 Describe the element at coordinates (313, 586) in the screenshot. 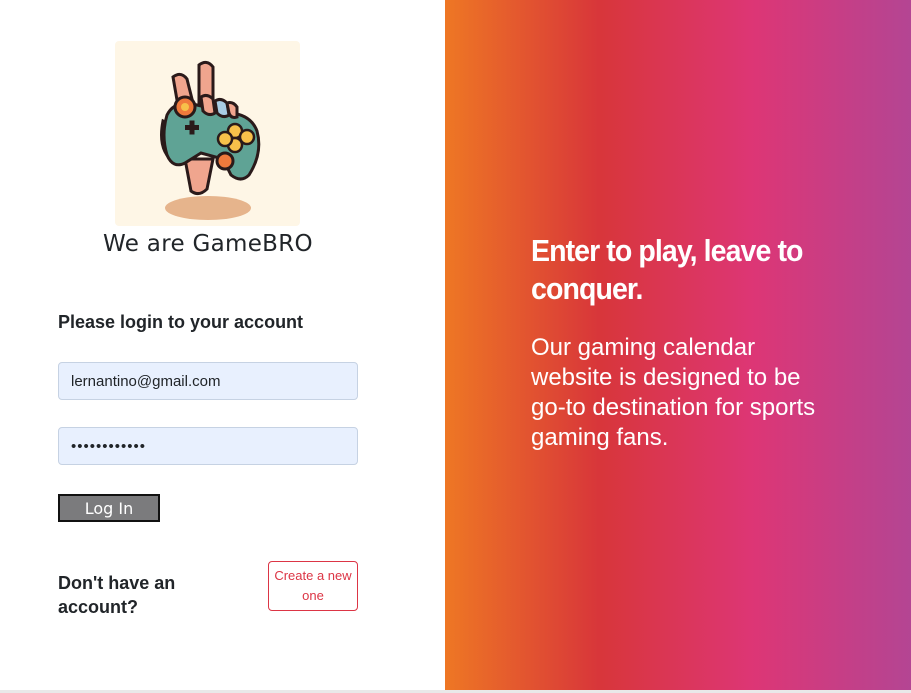

I see `create-account-button: Create a new one` at that location.